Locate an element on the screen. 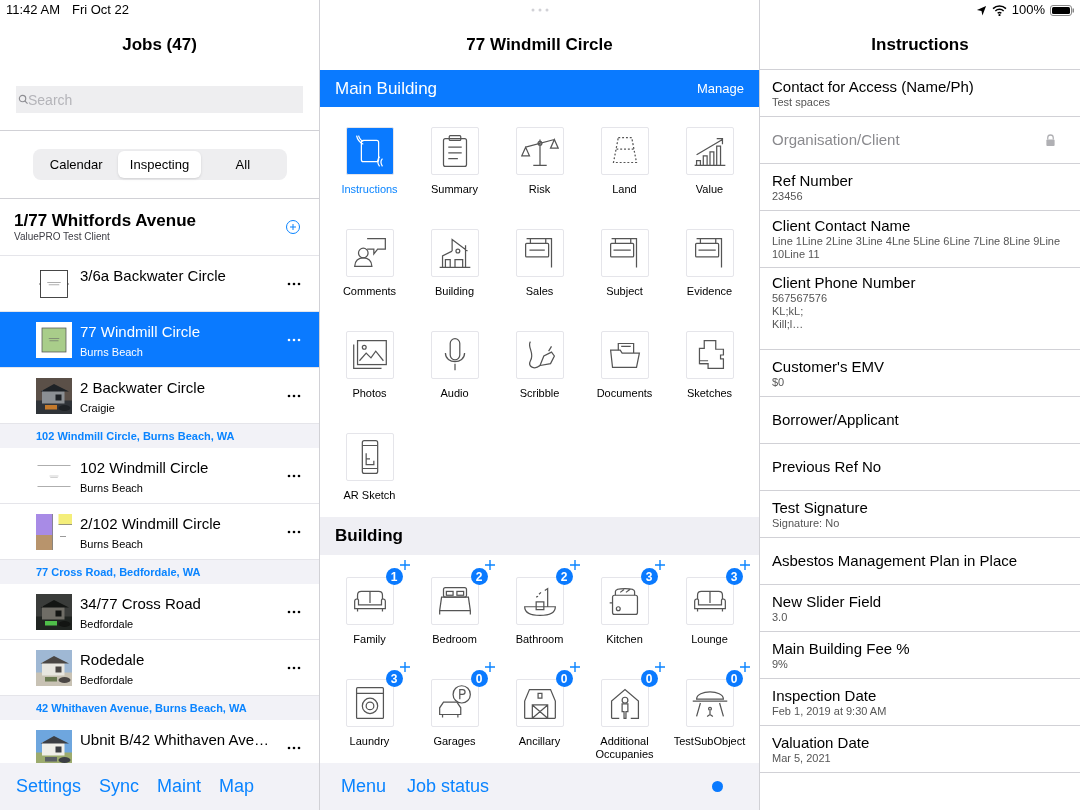 This screenshot has width=1080, height=810. field-label: Test Signature is located at coordinates (820, 507).